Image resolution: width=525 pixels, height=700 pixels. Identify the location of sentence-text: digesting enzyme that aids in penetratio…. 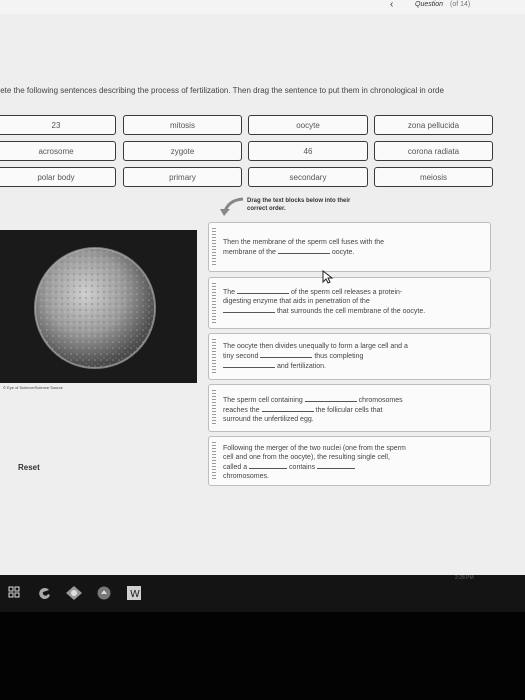
(296, 301).